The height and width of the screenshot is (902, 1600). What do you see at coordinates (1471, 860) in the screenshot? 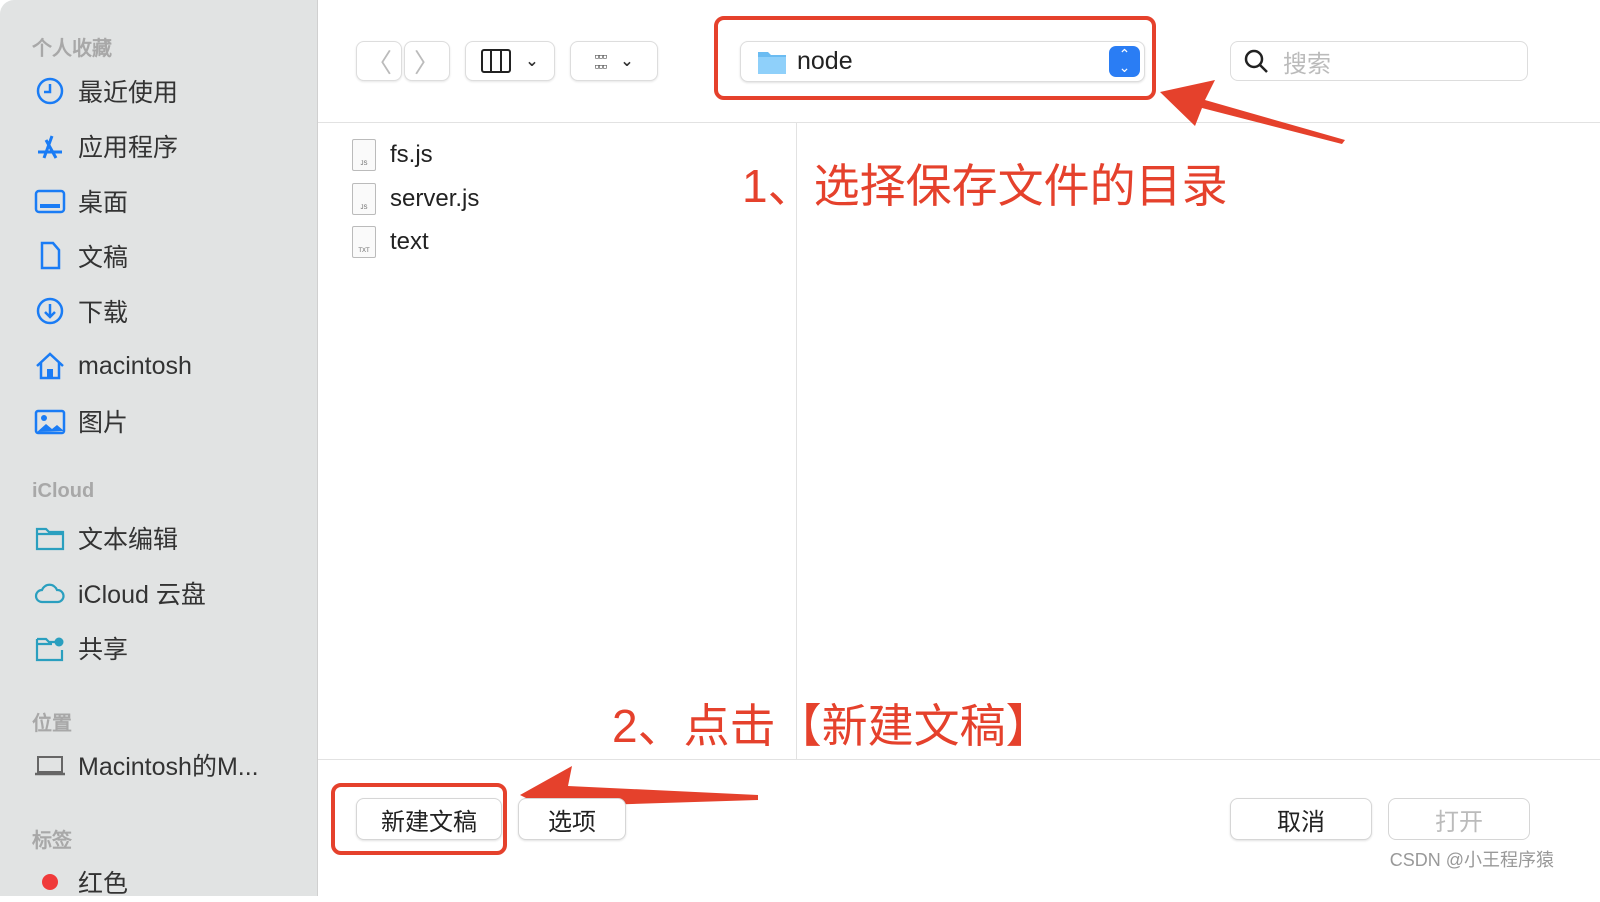
I see `watermark: CSDN @小王程序猿` at bounding box center [1471, 860].